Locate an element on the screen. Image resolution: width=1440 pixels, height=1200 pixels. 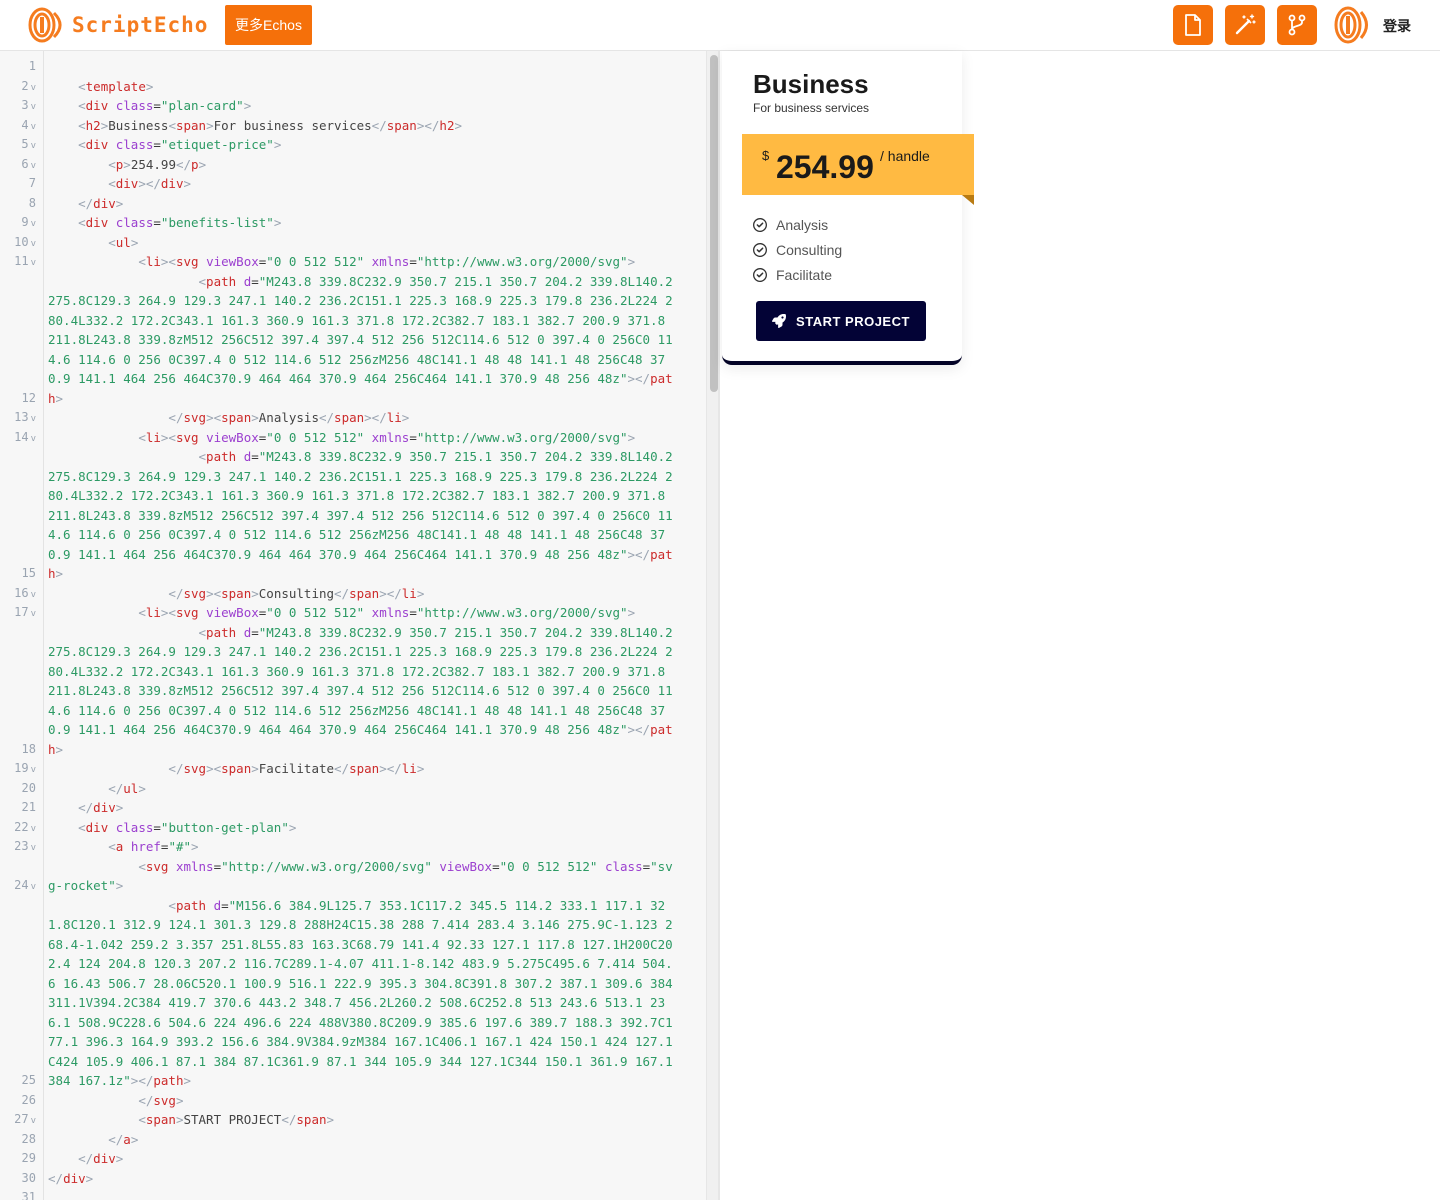
code-line: ​31 is located at coordinates (349, 1194).